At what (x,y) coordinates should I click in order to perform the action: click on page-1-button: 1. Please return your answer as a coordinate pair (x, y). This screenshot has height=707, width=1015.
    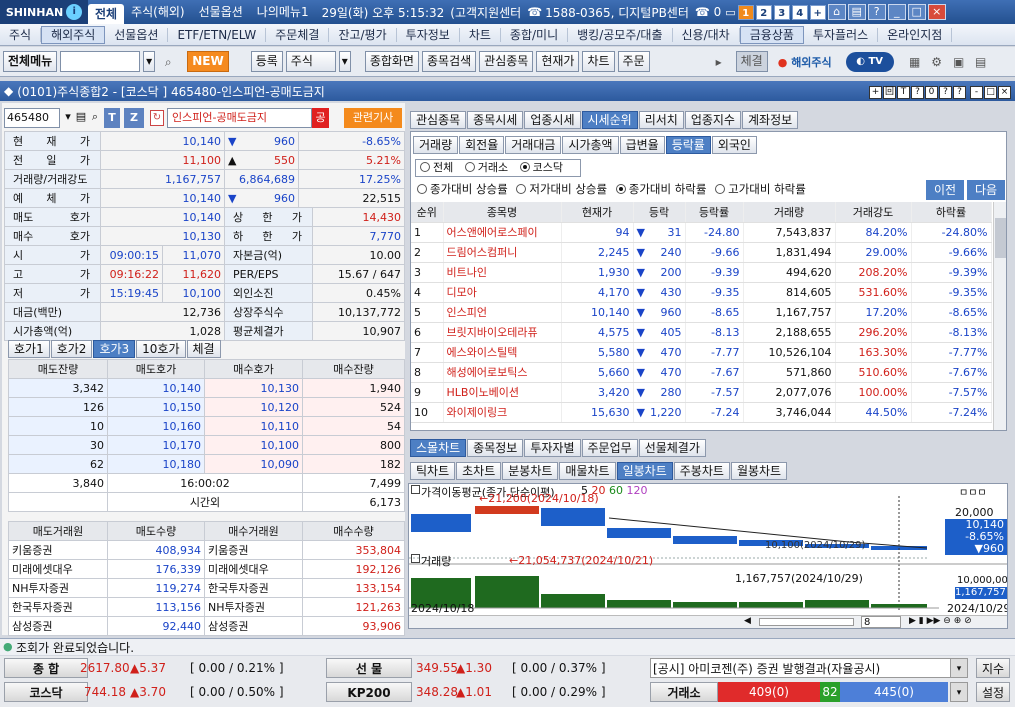
    Looking at the image, I should click on (745, 12).